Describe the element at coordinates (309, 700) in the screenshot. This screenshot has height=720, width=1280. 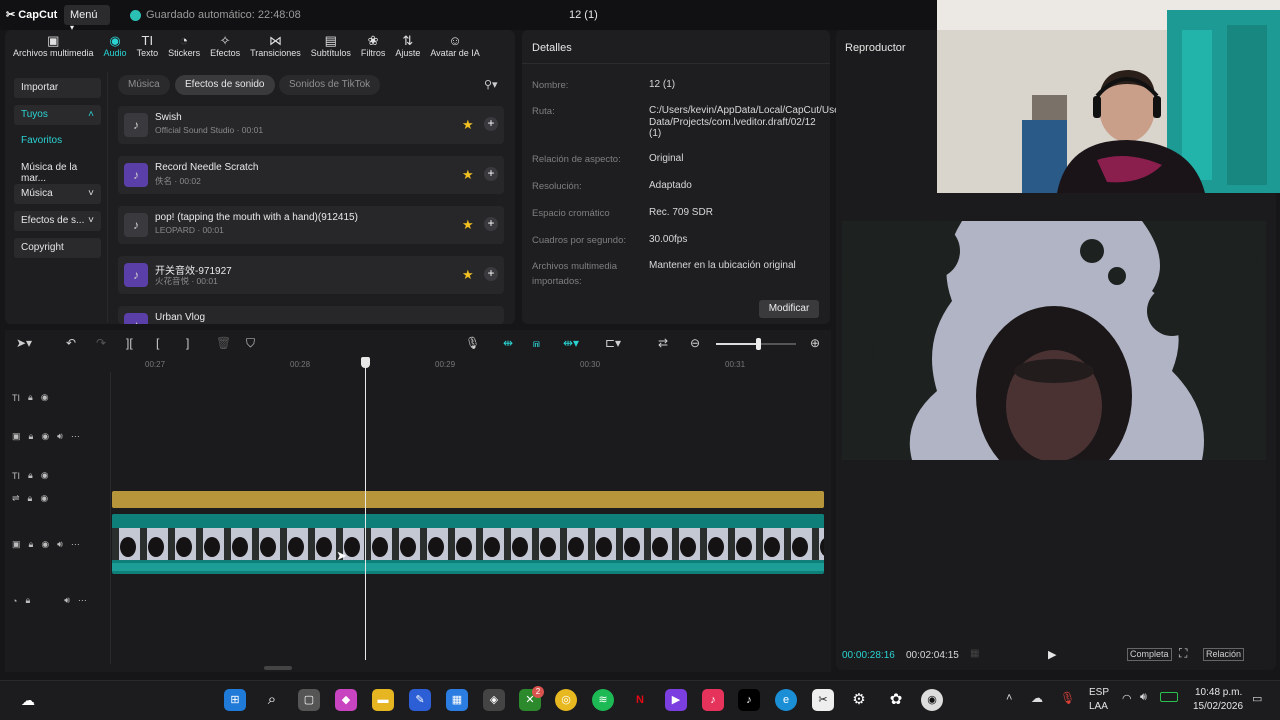
I see `task-view-icon: ▢` at that location.